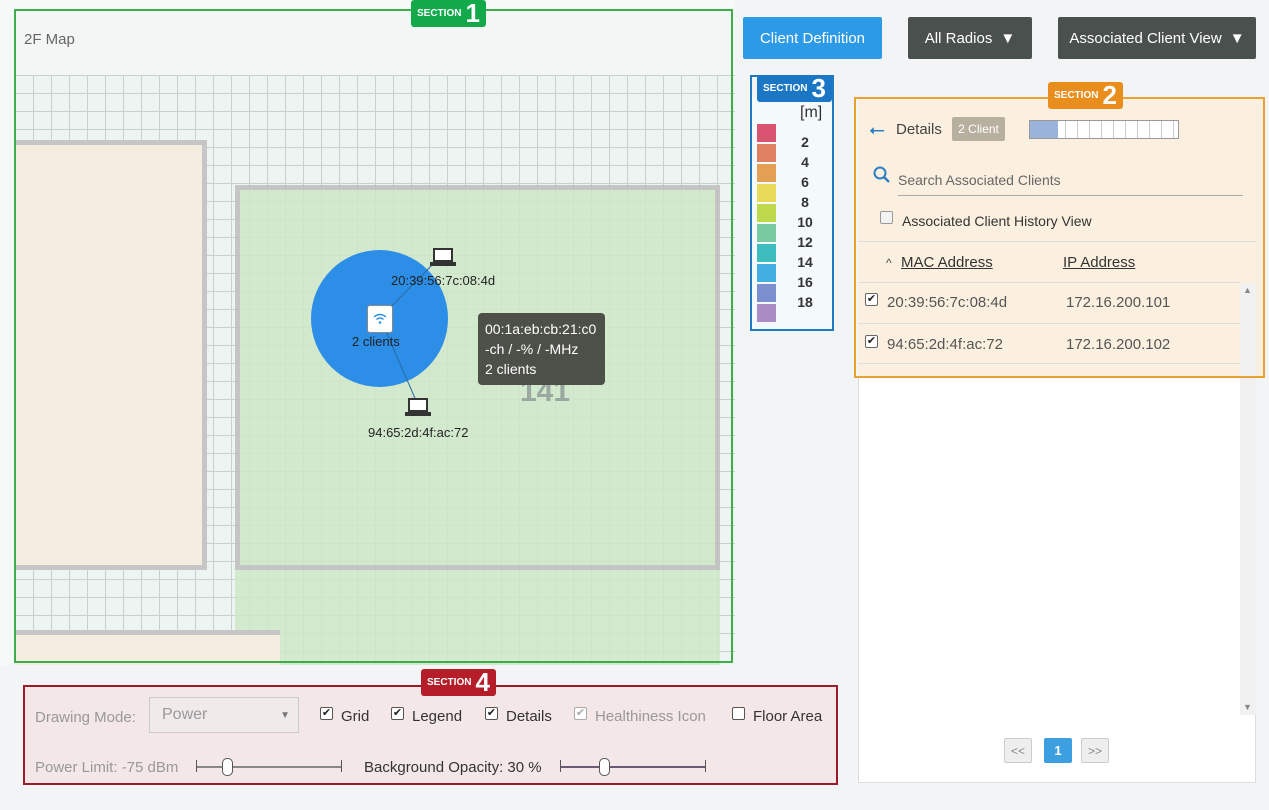 This screenshot has height=810, width=1269. I want to click on power-limit-label: Power Limit: -75 dBm, so click(107, 767).